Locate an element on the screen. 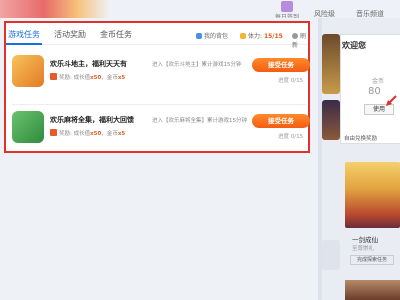 The height and width of the screenshot is (300, 400). doudizhu-game-icon is located at coordinates (28, 71).